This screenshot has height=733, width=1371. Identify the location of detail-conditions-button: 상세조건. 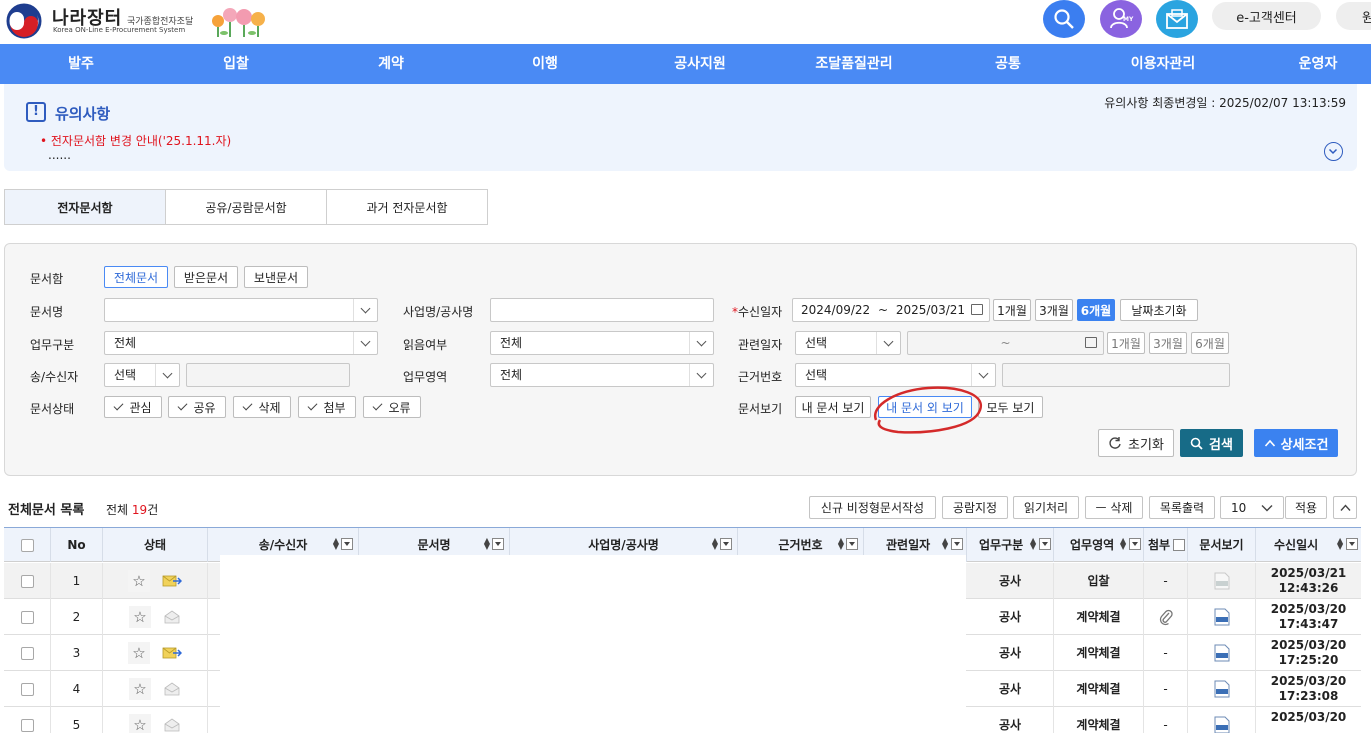
(1296, 443).